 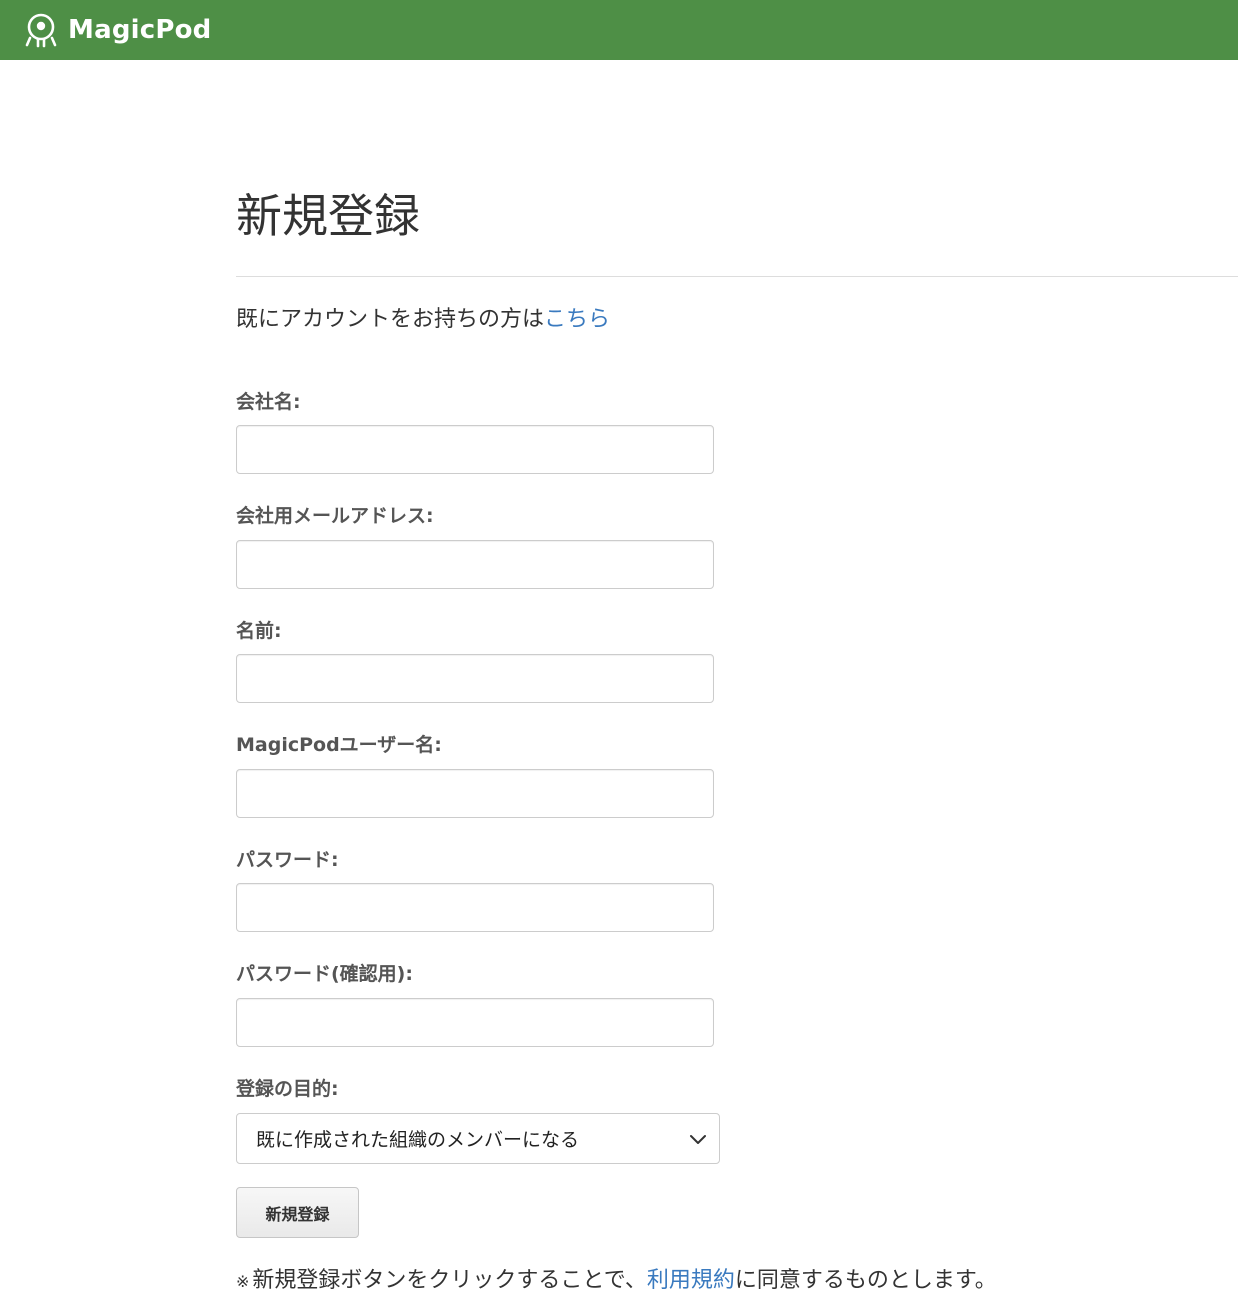 What do you see at coordinates (390, 319) in the screenshot?
I see `login-prompt-text: 既にアカウントをお持ちの方は` at bounding box center [390, 319].